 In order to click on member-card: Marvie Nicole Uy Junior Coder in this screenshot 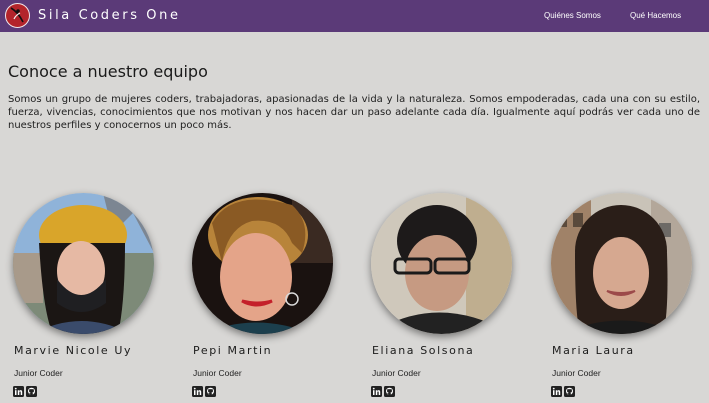, I will do `click(93, 295)`.